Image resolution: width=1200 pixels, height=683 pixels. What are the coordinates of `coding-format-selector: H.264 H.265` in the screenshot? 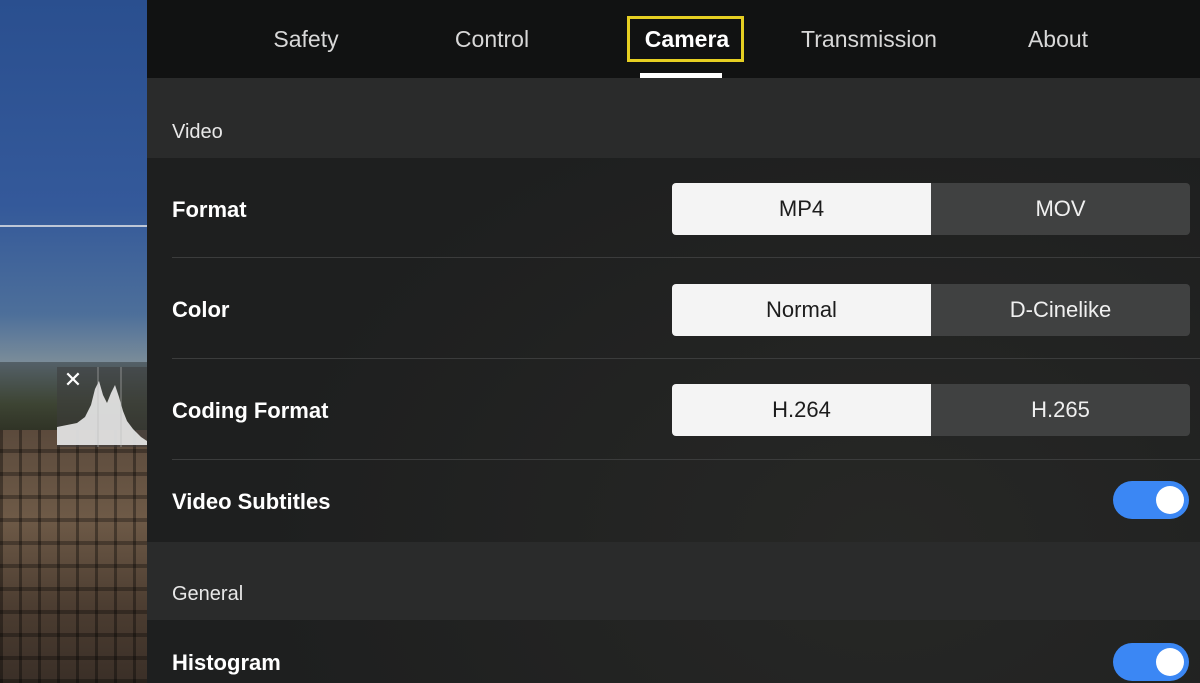 It's located at (931, 410).